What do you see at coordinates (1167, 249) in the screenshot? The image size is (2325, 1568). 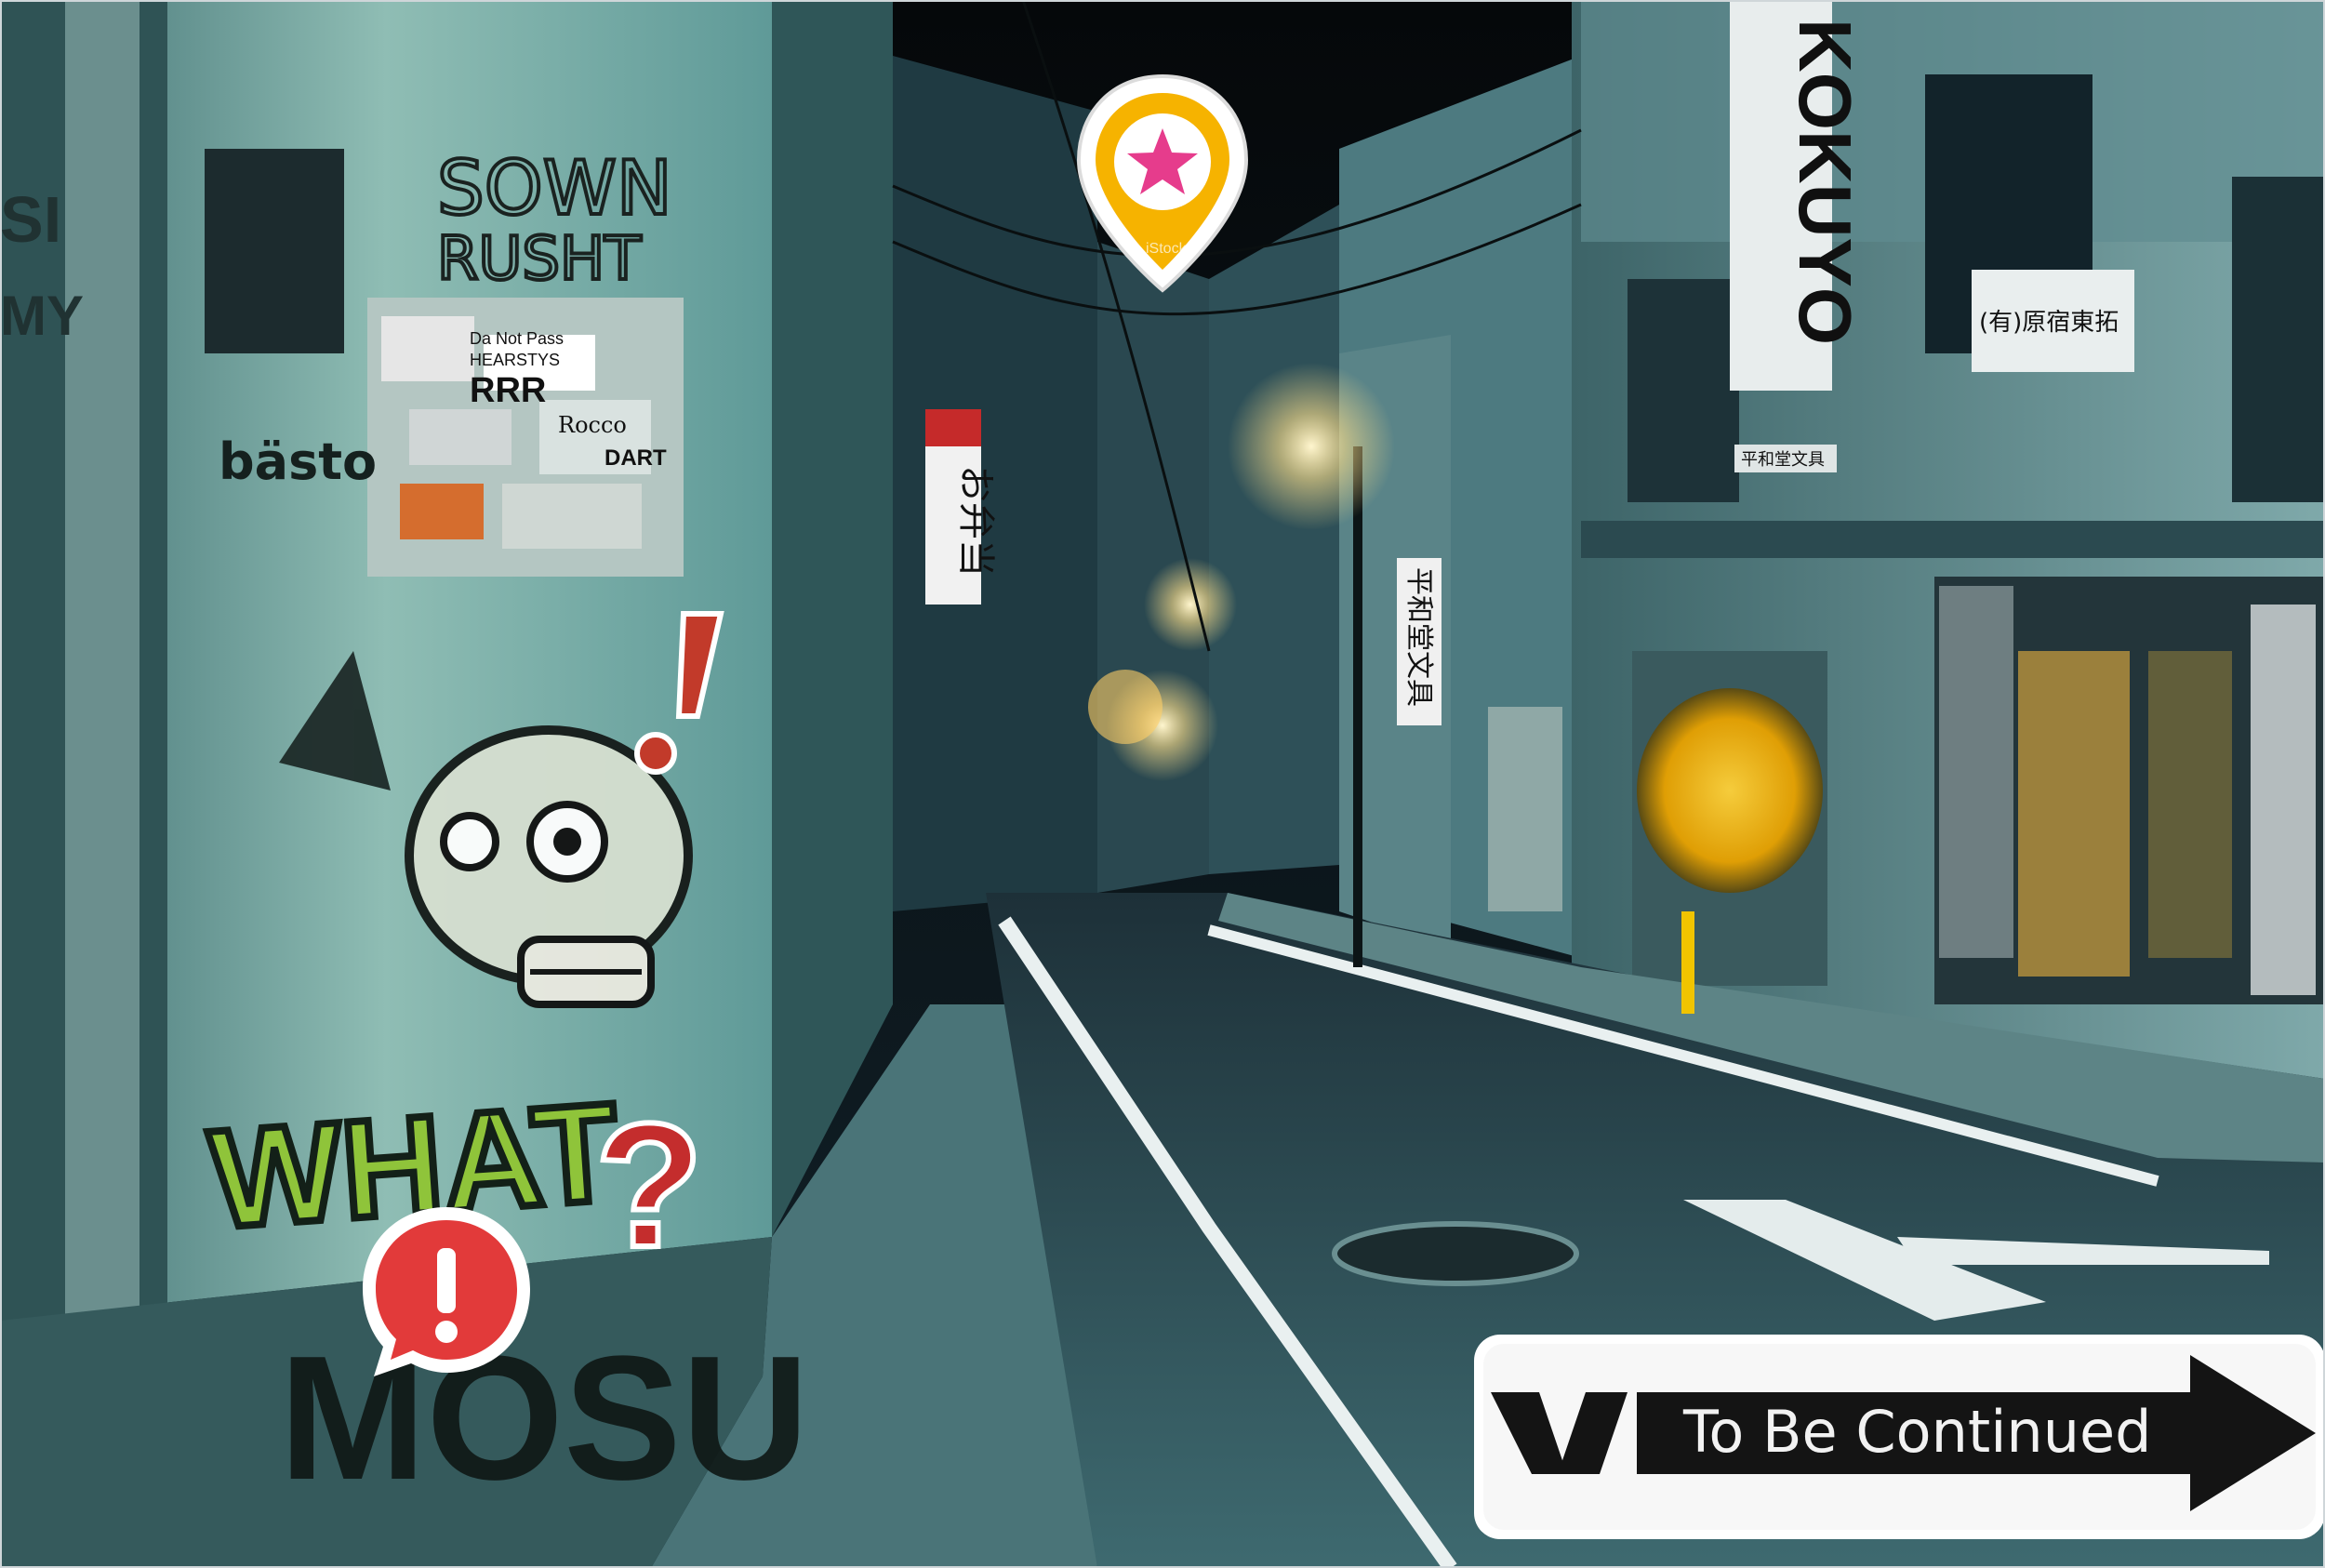 I see `marker-watermark: iStock` at bounding box center [1167, 249].